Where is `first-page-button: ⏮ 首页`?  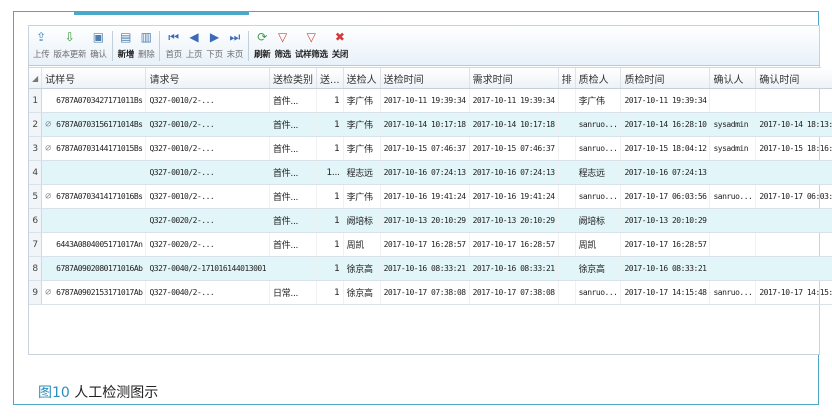
first-page-button: ⏮ 首页 is located at coordinates (173, 46).